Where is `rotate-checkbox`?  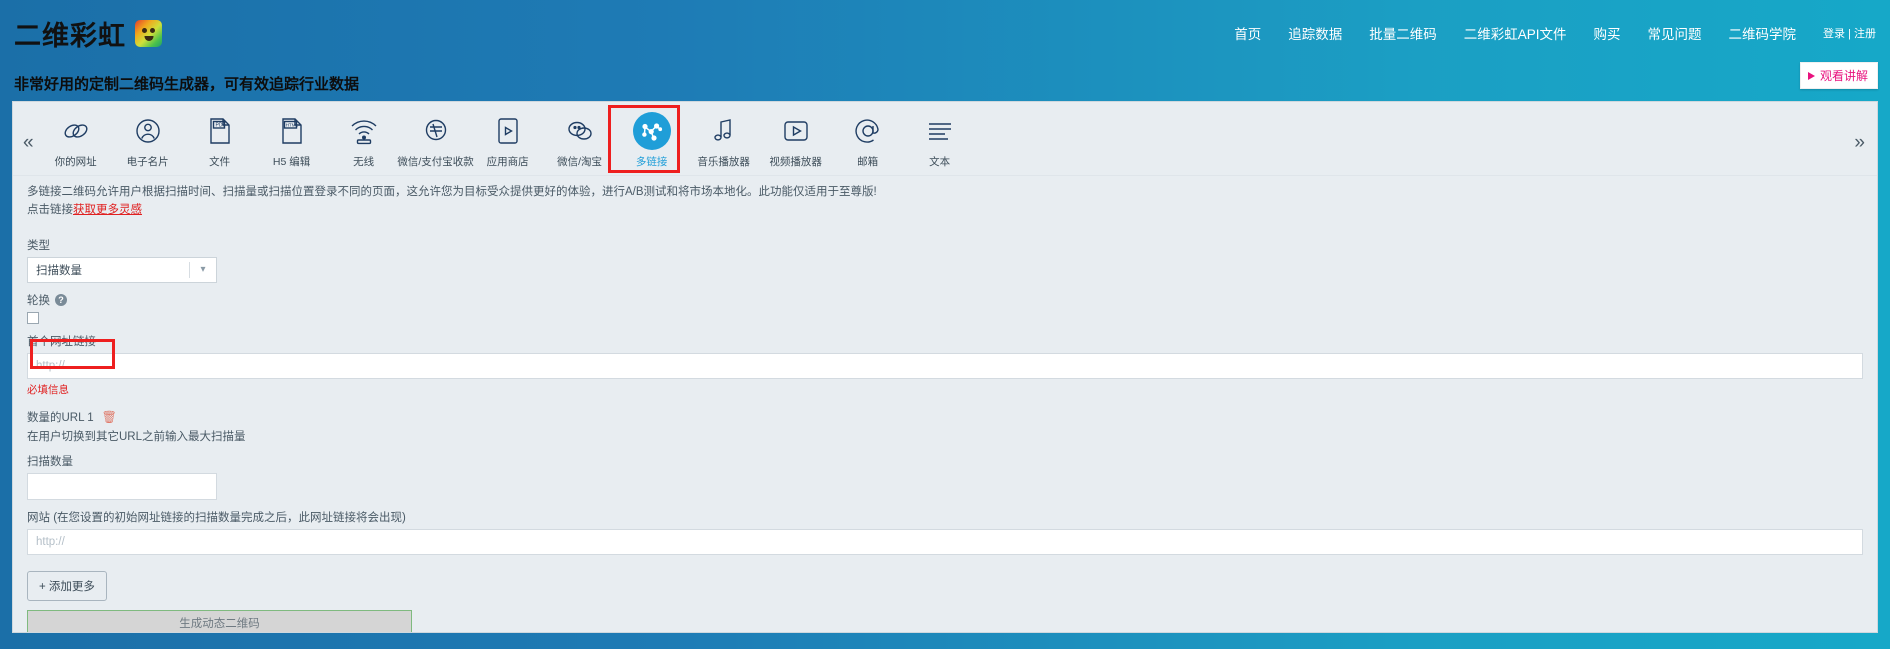
rotate-checkbox is located at coordinates (33, 317).